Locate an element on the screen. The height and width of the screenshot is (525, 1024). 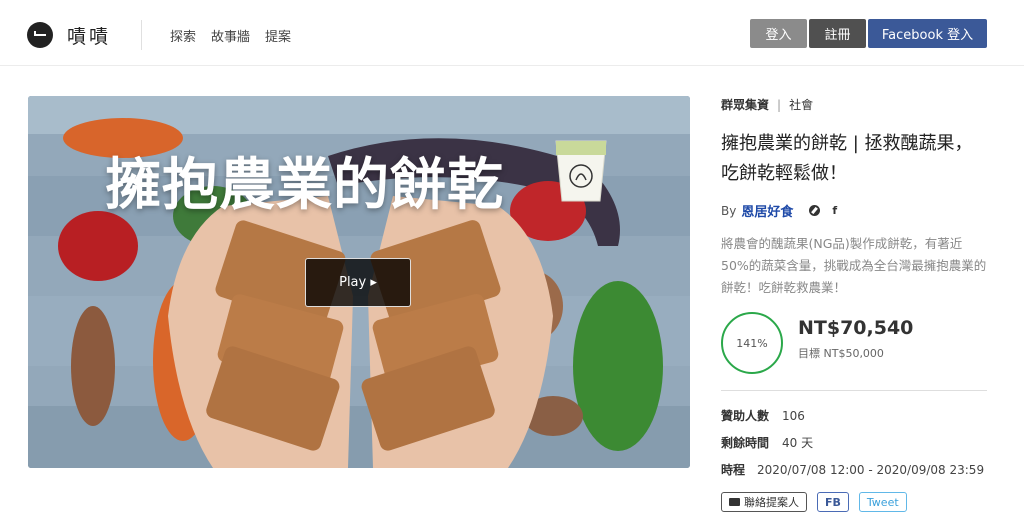
stat-remaining: 剩餘時間 40 天 is located at coordinates (854, 442).